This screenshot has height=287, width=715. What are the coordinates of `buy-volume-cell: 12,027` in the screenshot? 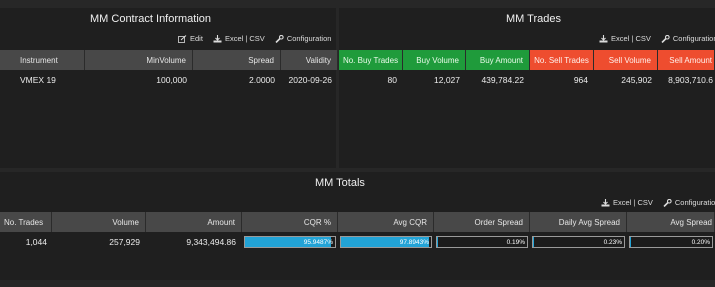 It's located at (447, 80).